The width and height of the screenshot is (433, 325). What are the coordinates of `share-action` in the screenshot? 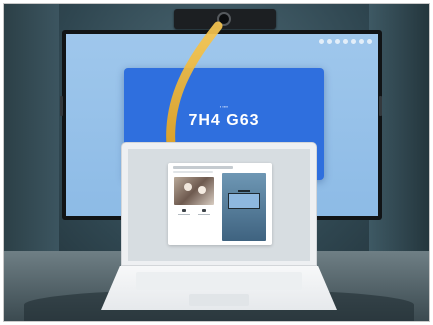 It's located at (204, 212).